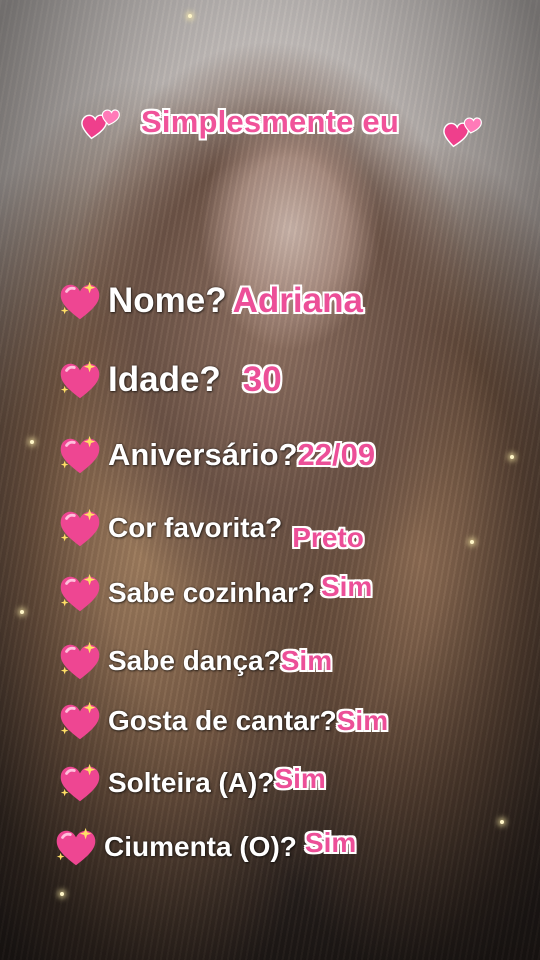 The width and height of the screenshot is (540, 960). I want to click on list-item: Nome? Adriana, so click(209, 301).